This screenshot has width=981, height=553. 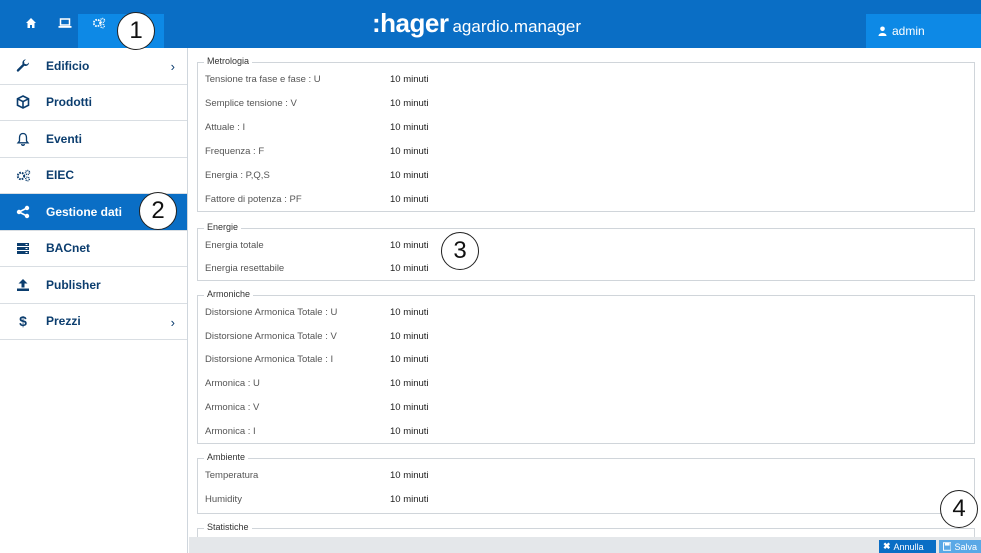 What do you see at coordinates (68, 65) in the screenshot?
I see `sidebar-item-label: Edificio` at bounding box center [68, 65].